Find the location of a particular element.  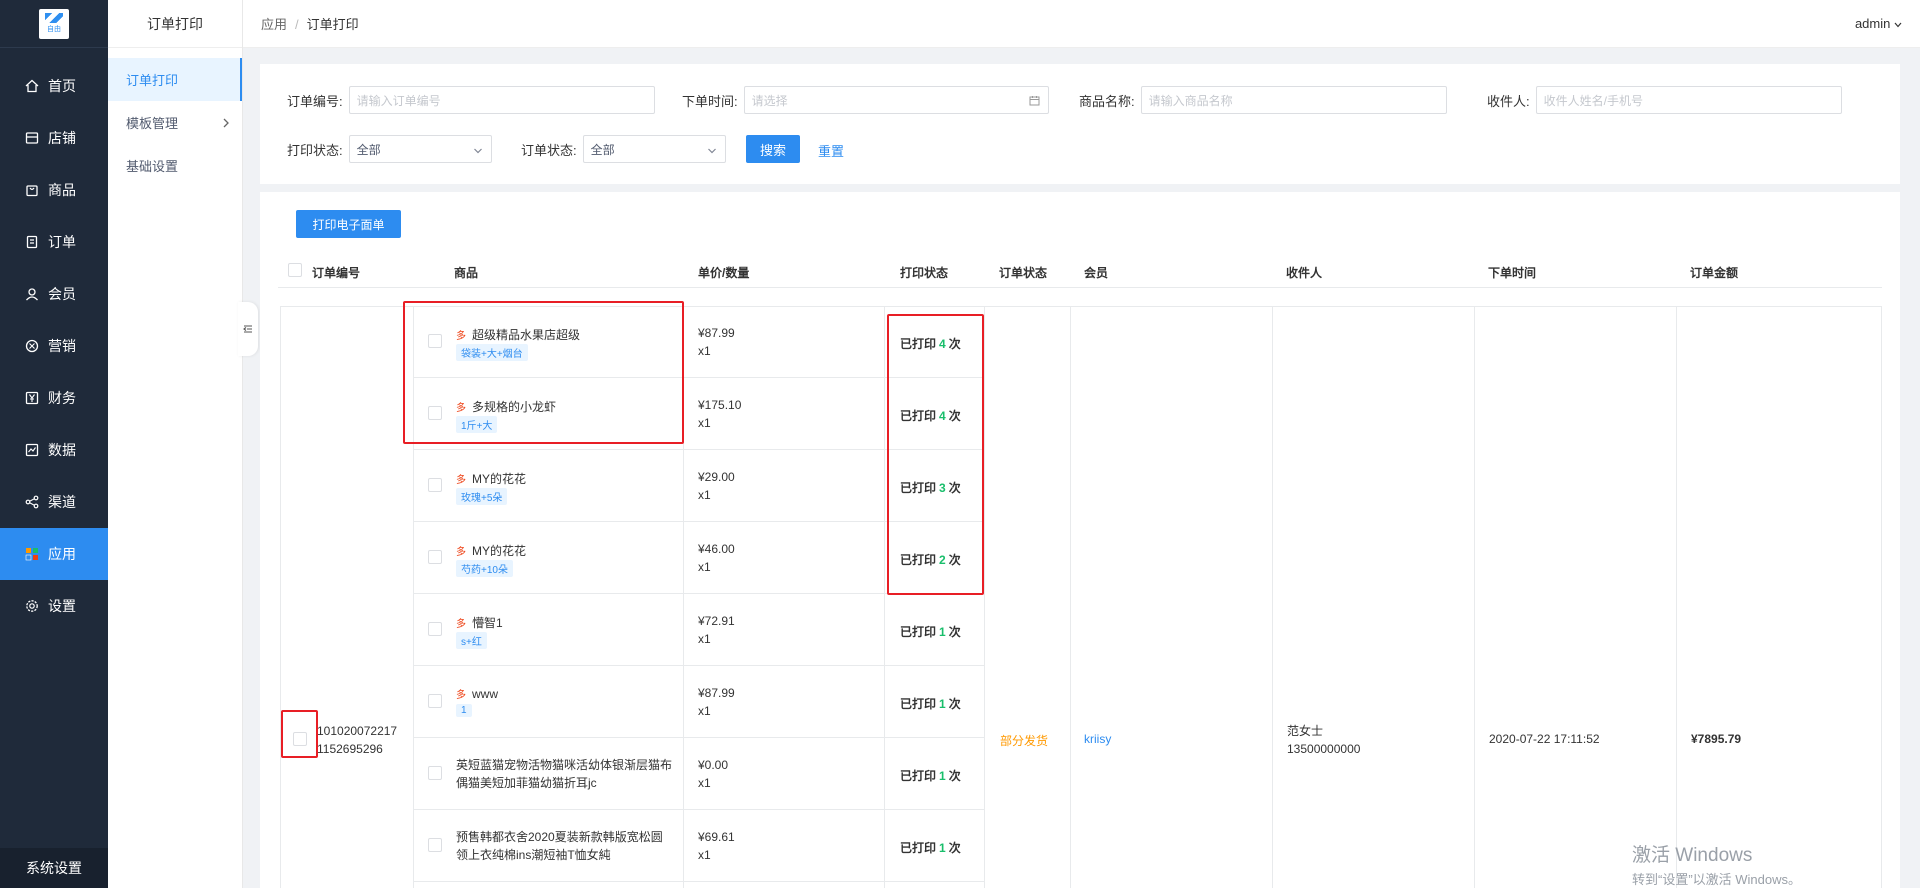

member-link: kriisy is located at coordinates (1097, 739).